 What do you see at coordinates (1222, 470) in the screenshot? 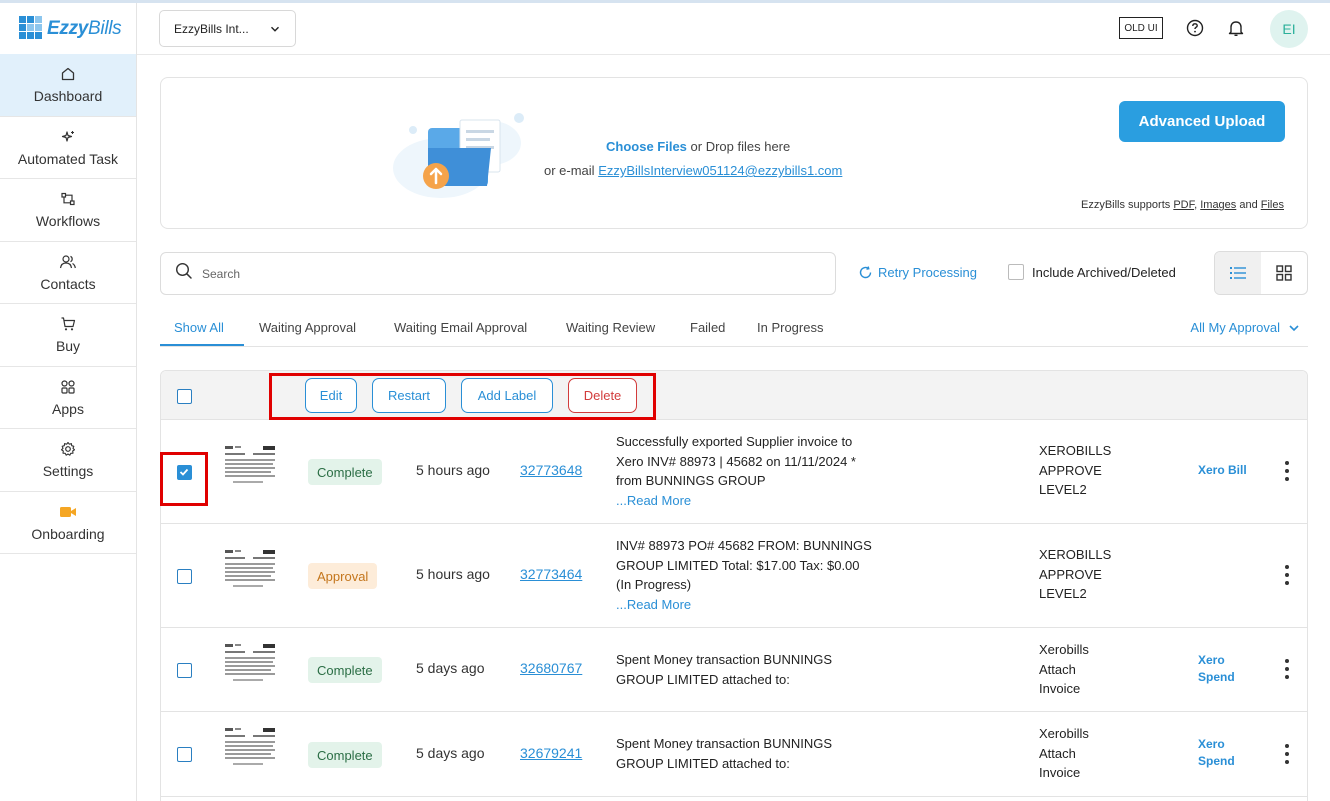
I see `destination-link: Xero Bill` at bounding box center [1222, 470].